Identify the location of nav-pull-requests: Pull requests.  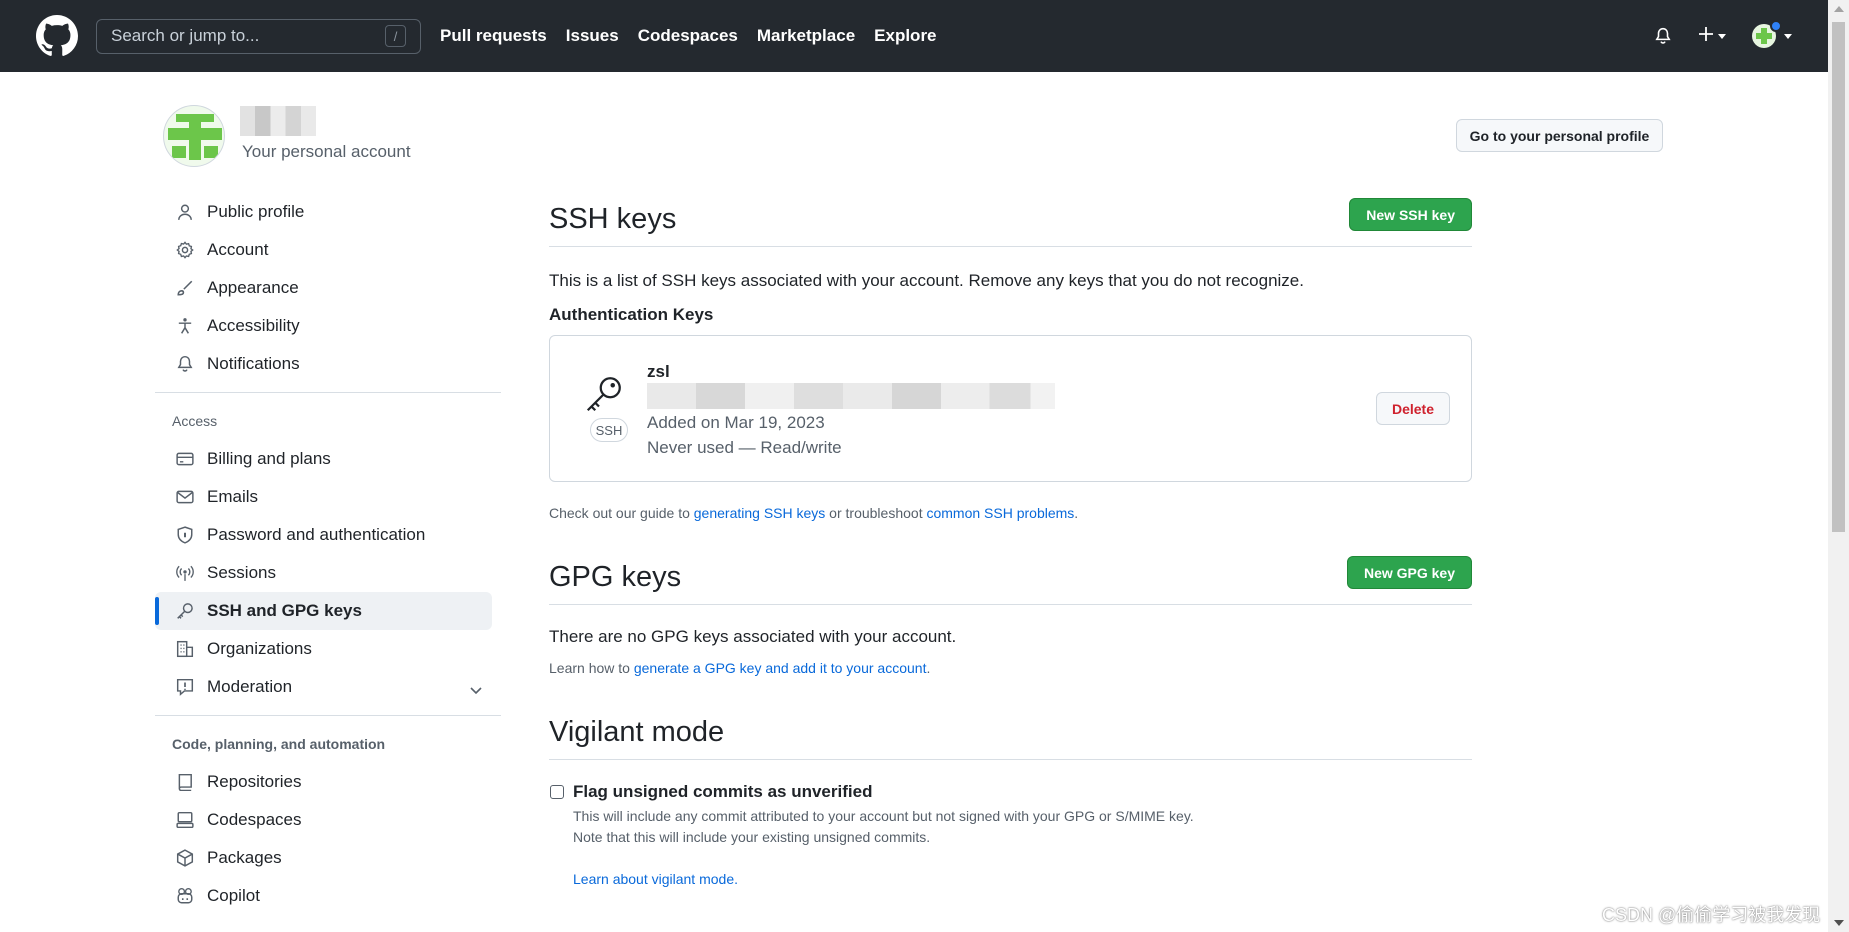
(493, 36).